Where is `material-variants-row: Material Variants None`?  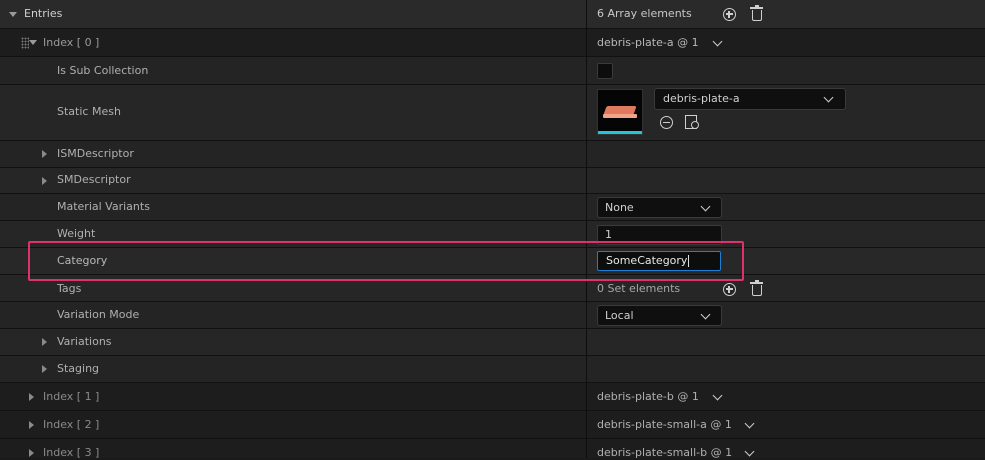 material-variants-row: Material Variants None is located at coordinates (492, 207).